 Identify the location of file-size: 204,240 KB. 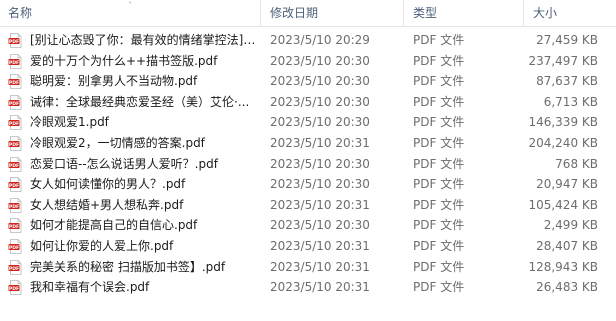
(563, 142).